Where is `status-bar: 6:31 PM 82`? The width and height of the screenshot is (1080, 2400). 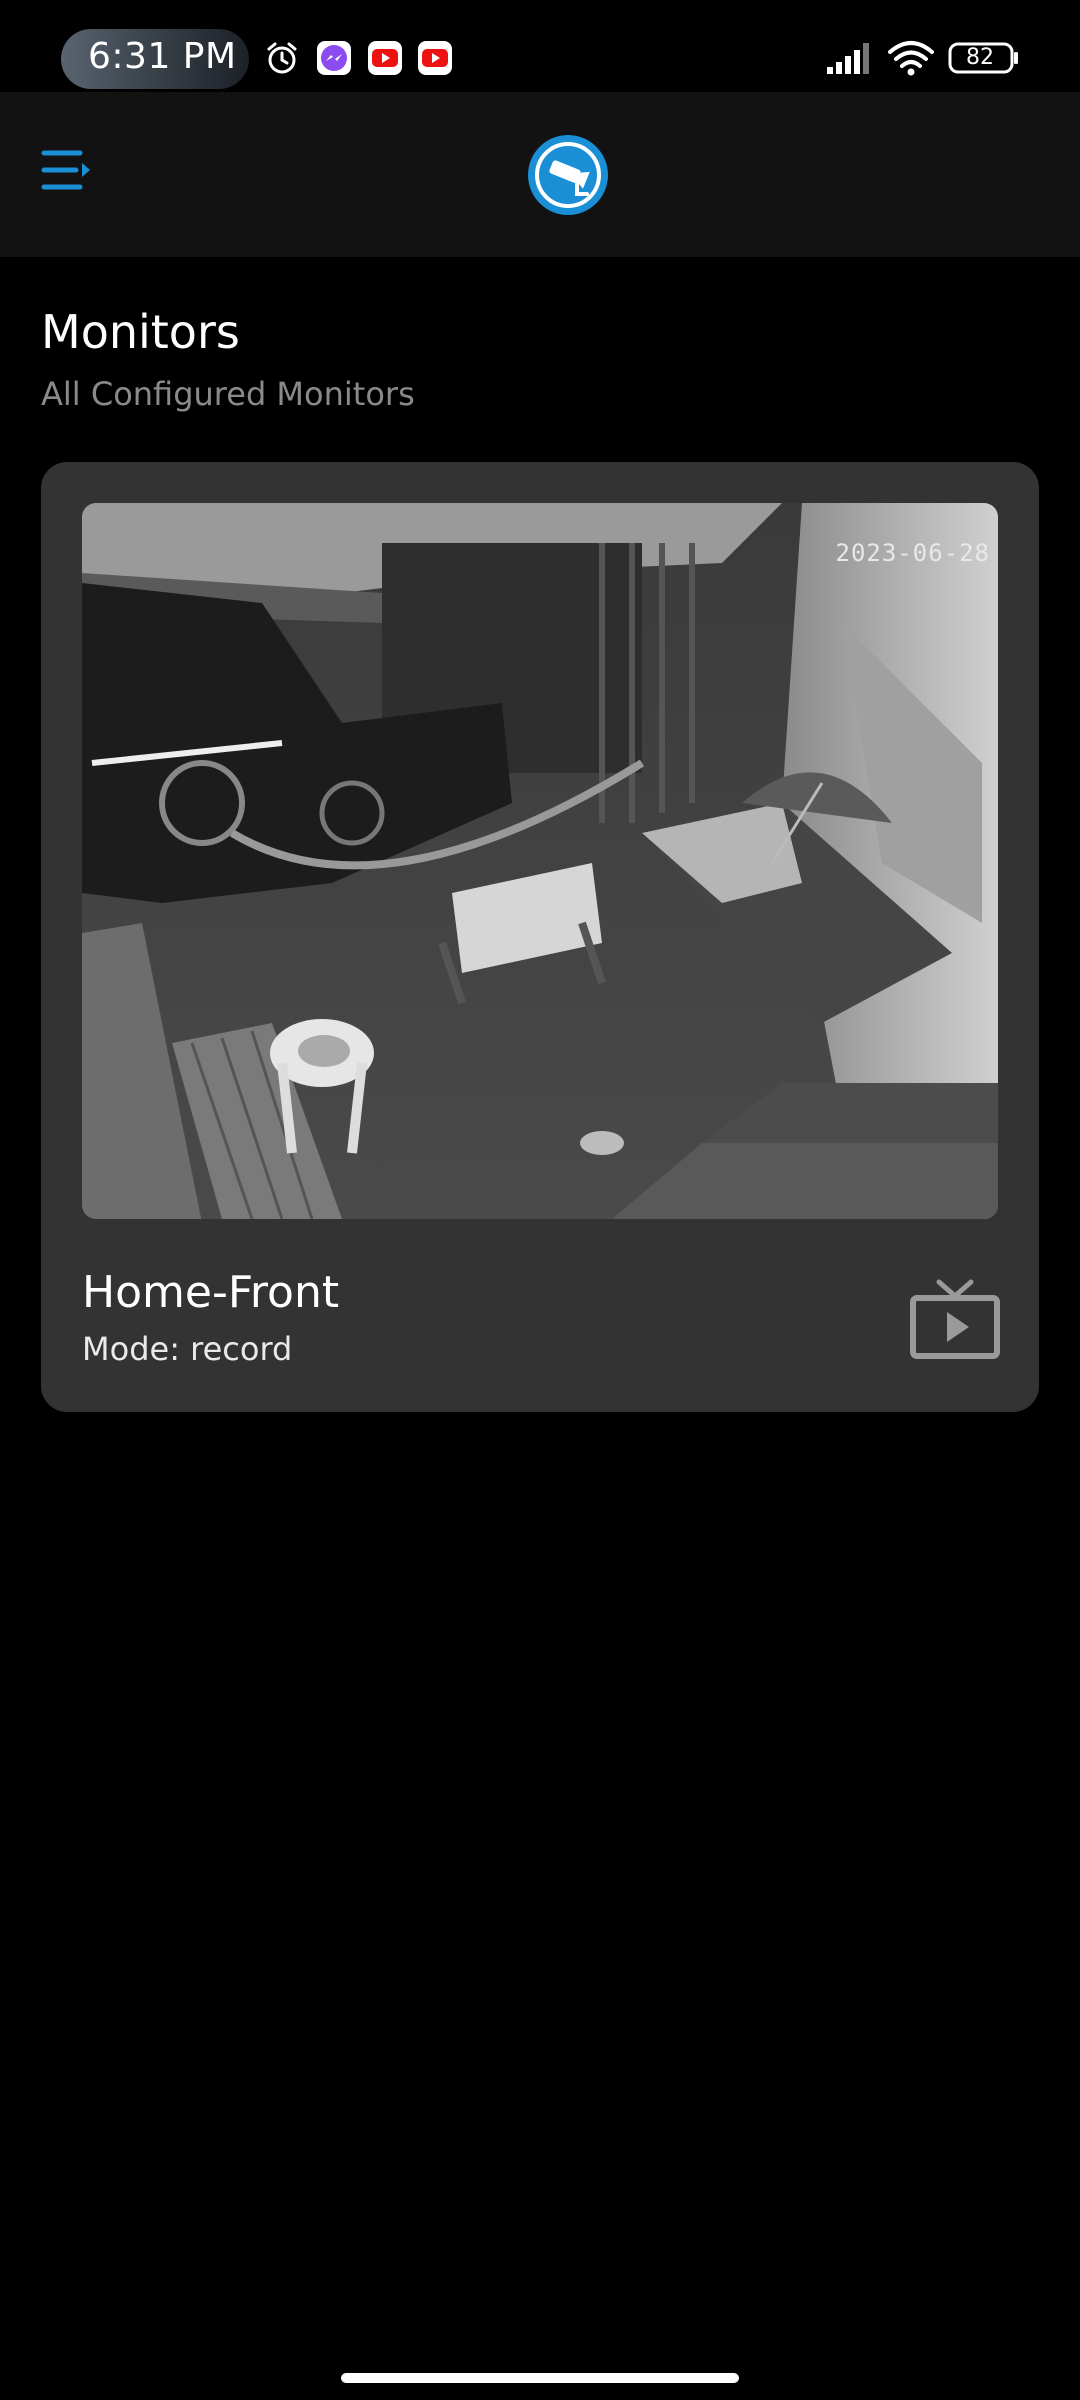 status-bar: 6:31 PM 82 is located at coordinates (540, 46).